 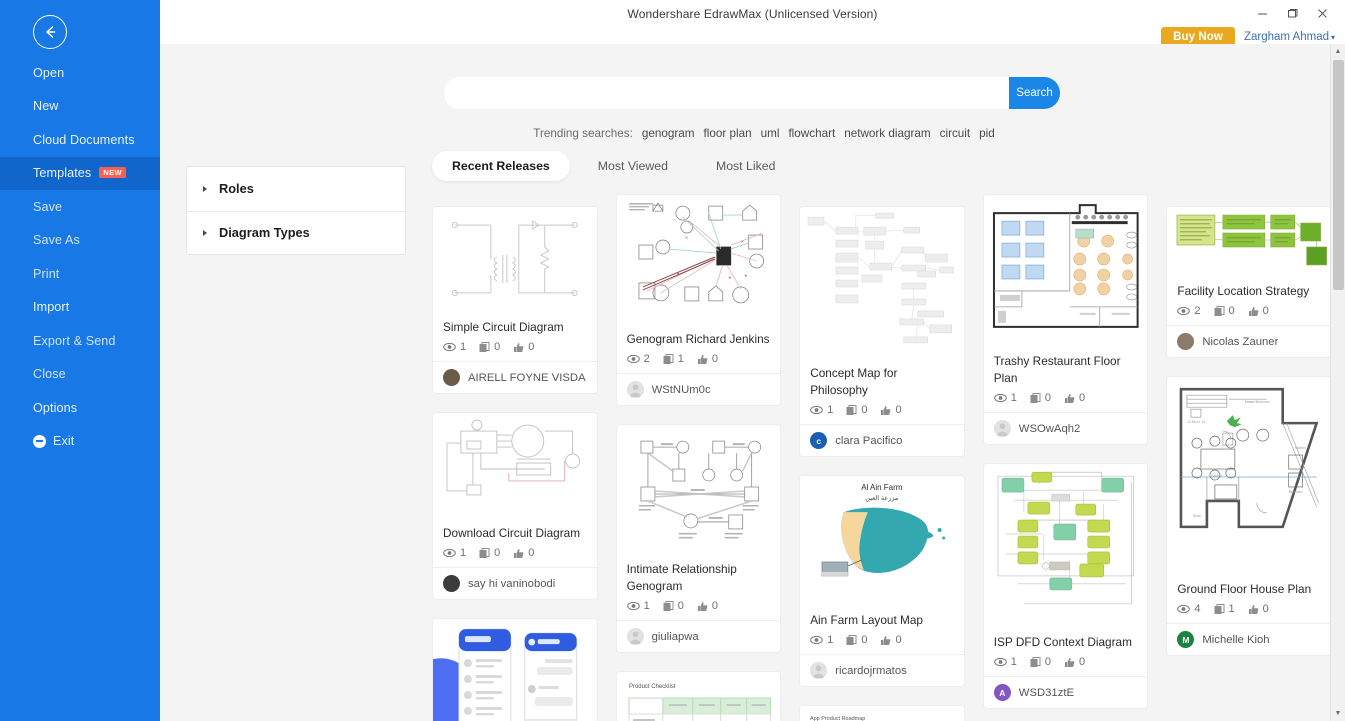 What do you see at coordinates (1289, 37) in the screenshot?
I see `account-menu: Zargham Ahmad ▾` at bounding box center [1289, 37].